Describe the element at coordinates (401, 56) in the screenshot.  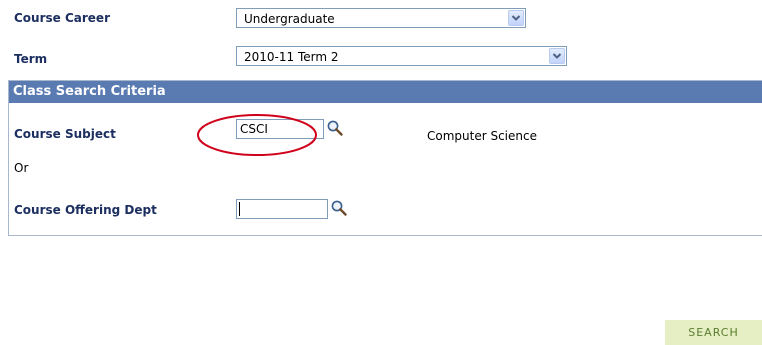
I see `term-select: 2010-11 Term 2` at that location.